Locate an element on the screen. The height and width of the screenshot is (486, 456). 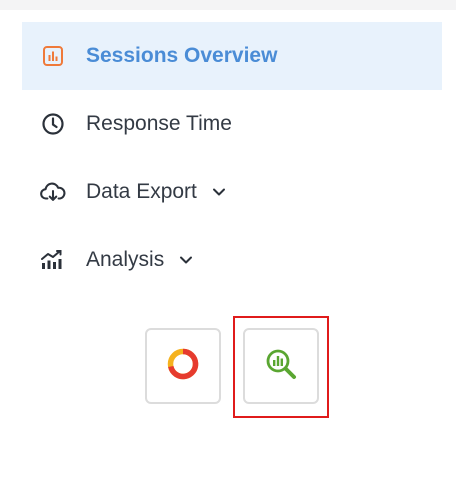
nav-item-label: Analysis is located at coordinates (125, 259).